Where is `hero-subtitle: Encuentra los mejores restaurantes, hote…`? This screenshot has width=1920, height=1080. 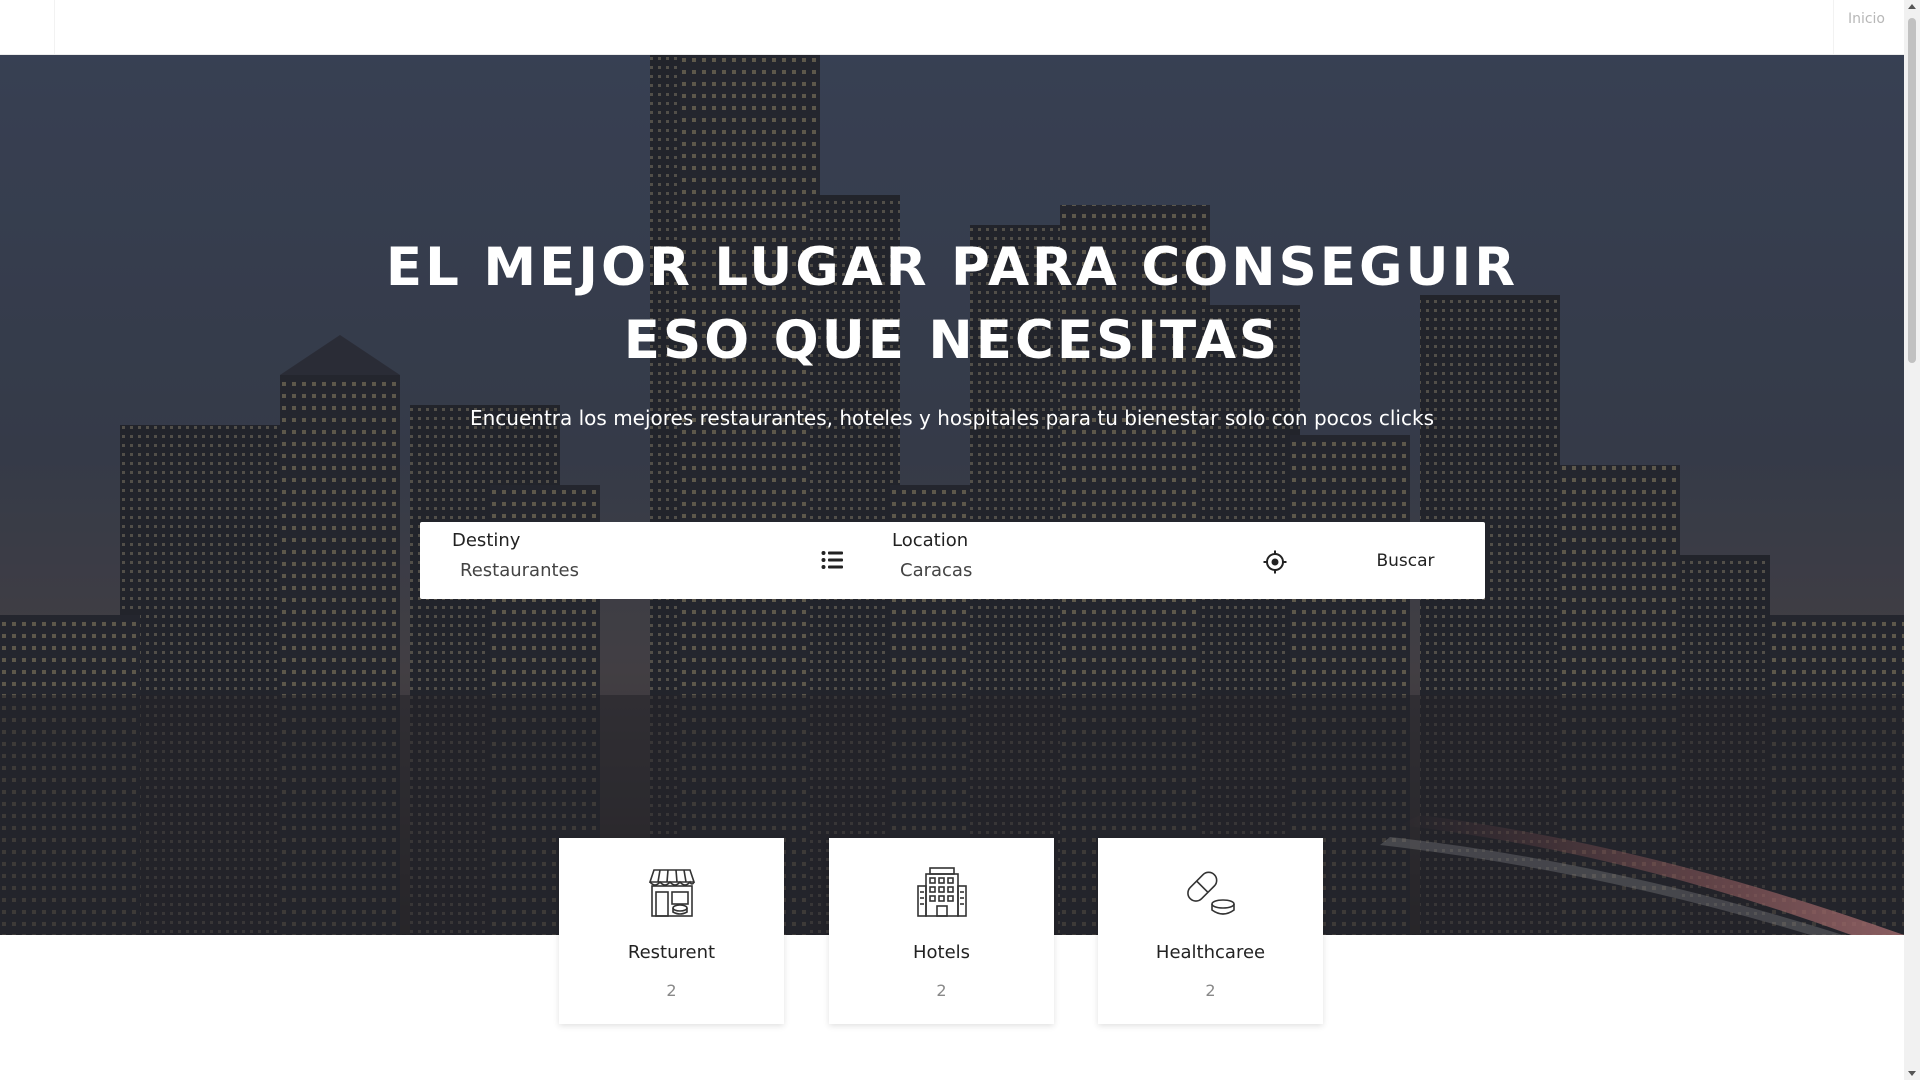 hero-subtitle: Encuentra los mejores restaurantes, hote… is located at coordinates (951, 418).